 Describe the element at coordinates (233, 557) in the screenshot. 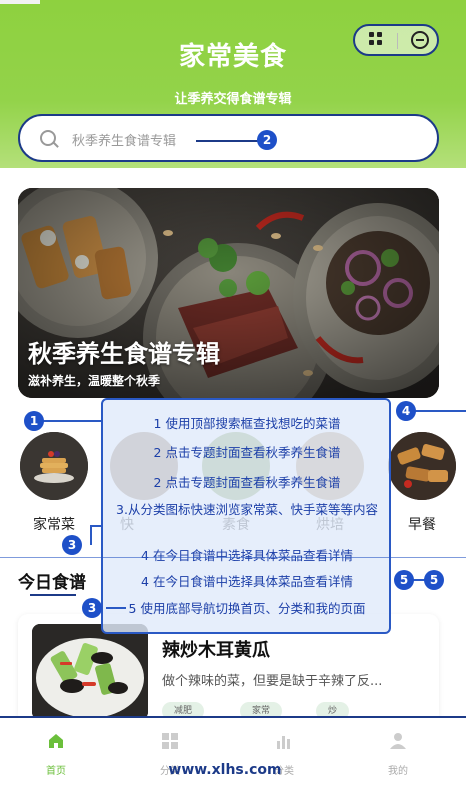

I see `annotation-divider` at that location.